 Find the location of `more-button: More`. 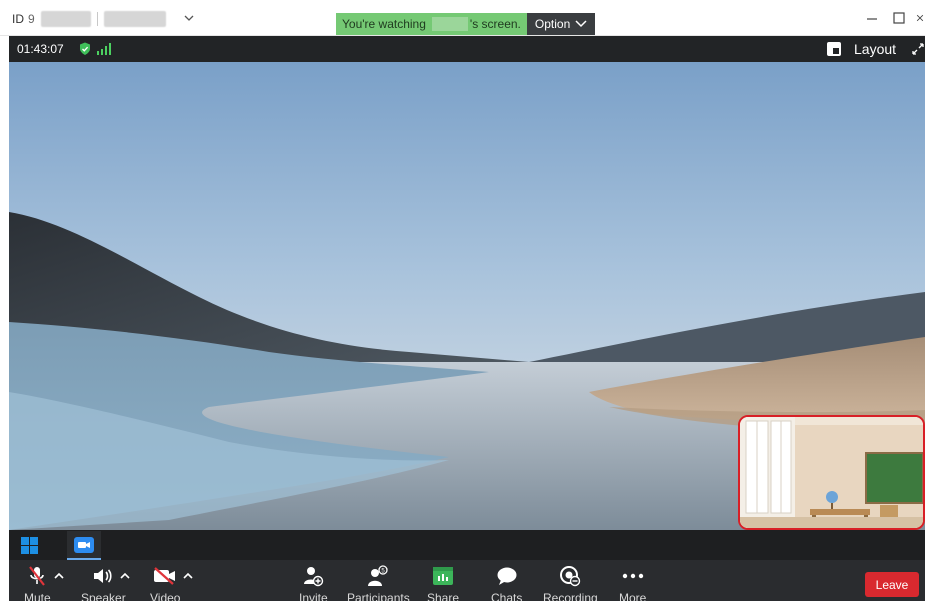

more-button: More is located at coordinates (632, 582).